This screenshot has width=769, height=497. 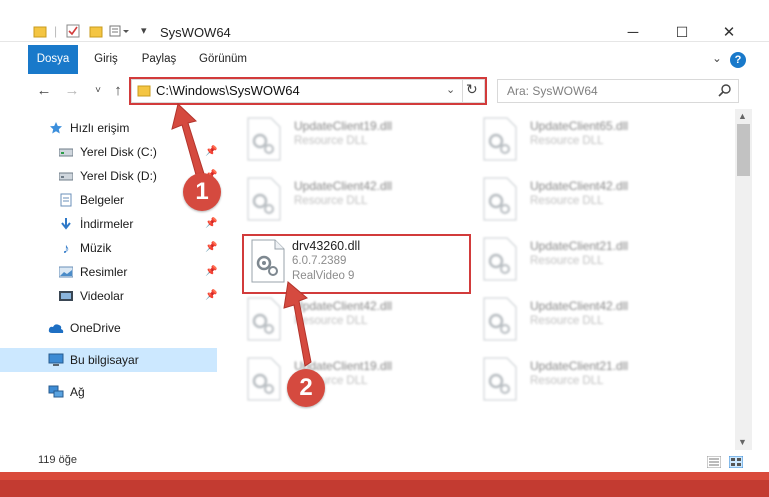 What do you see at coordinates (306, 388) in the screenshot?
I see `step-2-badge: 2` at bounding box center [306, 388].